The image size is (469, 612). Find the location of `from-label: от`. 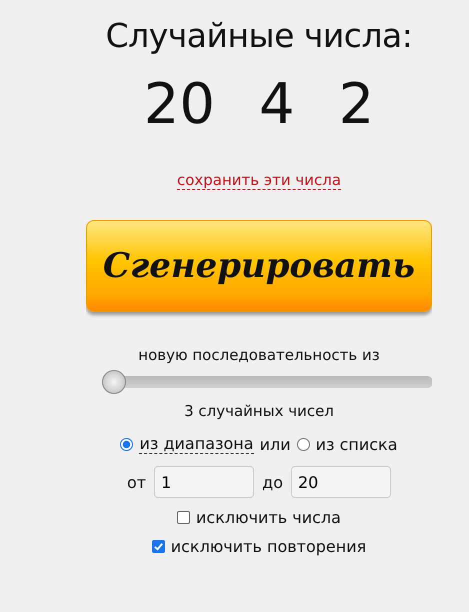

from-label: от is located at coordinates (136, 482).